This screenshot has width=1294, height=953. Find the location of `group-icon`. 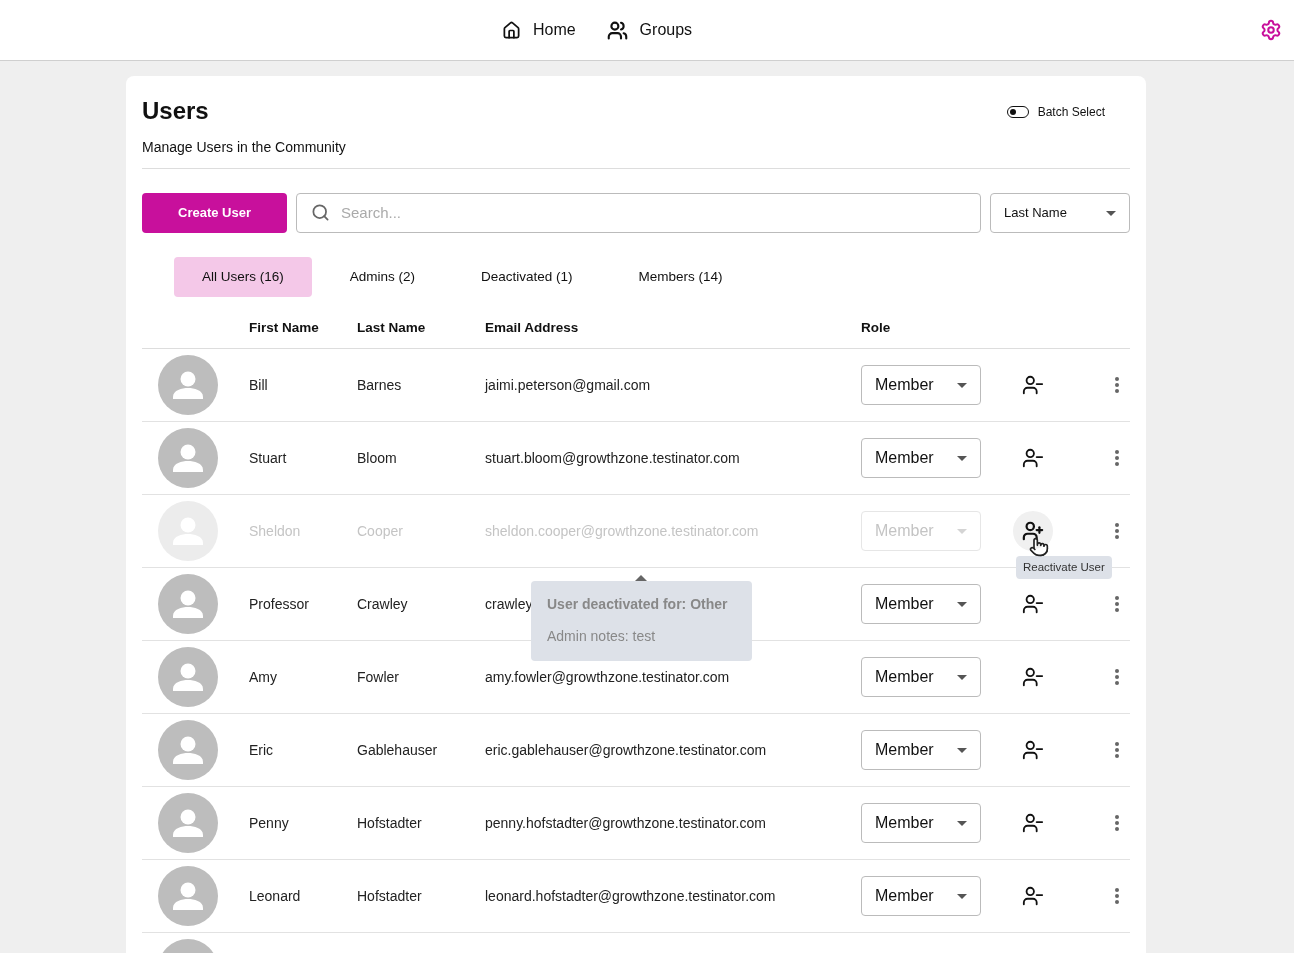

group-icon is located at coordinates (617, 30).